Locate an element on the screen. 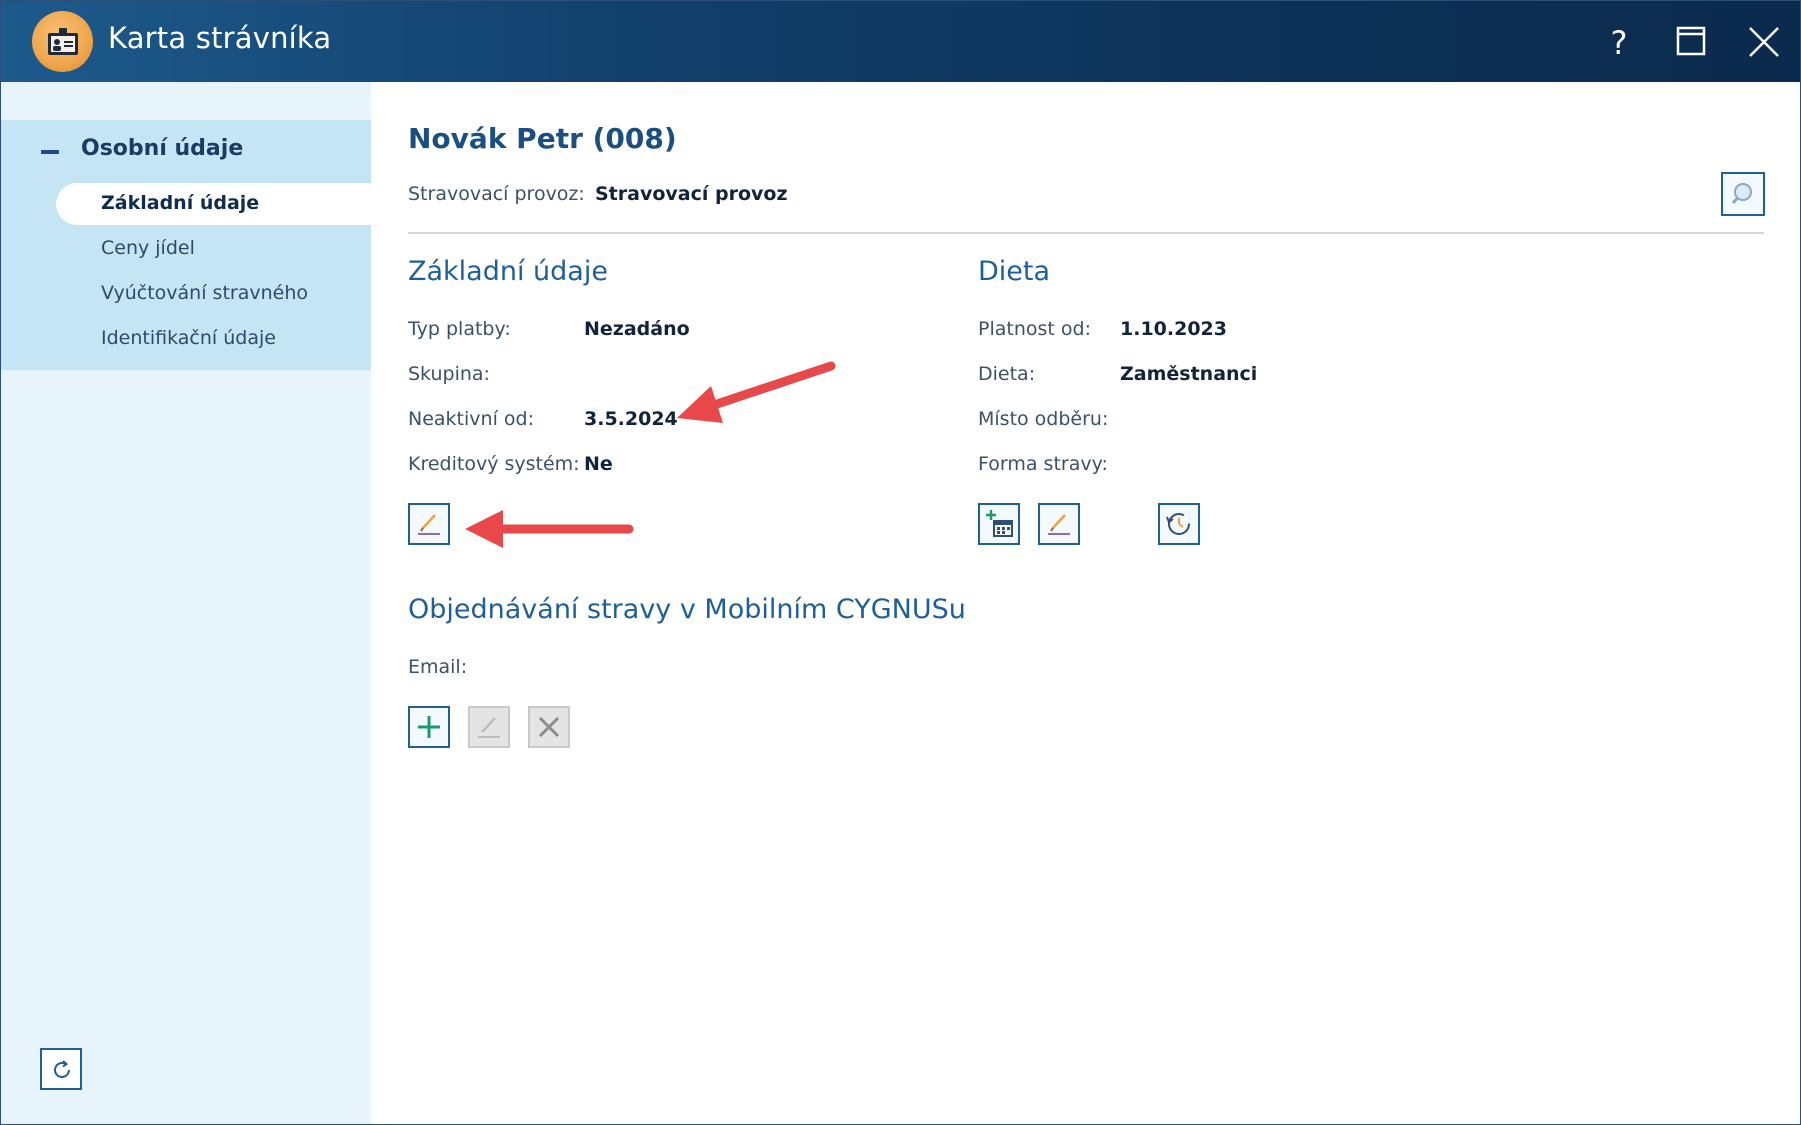 This screenshot has height=1125, width=1801. edit-email-button is located at coordinates (489, 727).